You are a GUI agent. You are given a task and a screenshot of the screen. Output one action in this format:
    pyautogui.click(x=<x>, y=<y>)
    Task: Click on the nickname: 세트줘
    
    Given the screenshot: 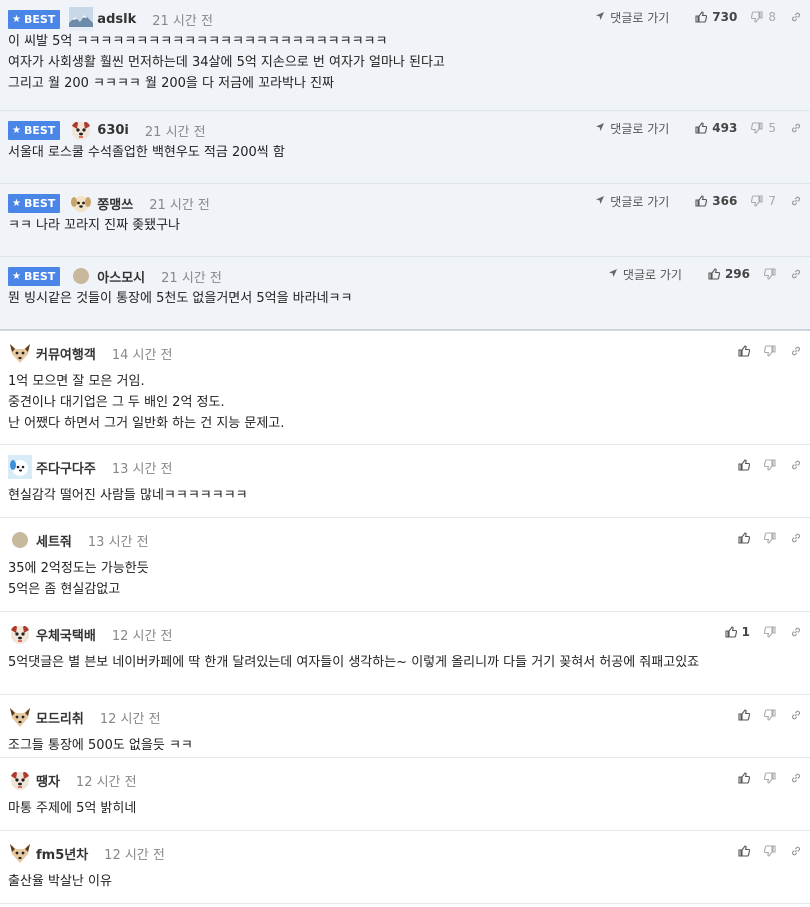 What is the action you would take?
    pyautogui.click(x=54, y=540)
    